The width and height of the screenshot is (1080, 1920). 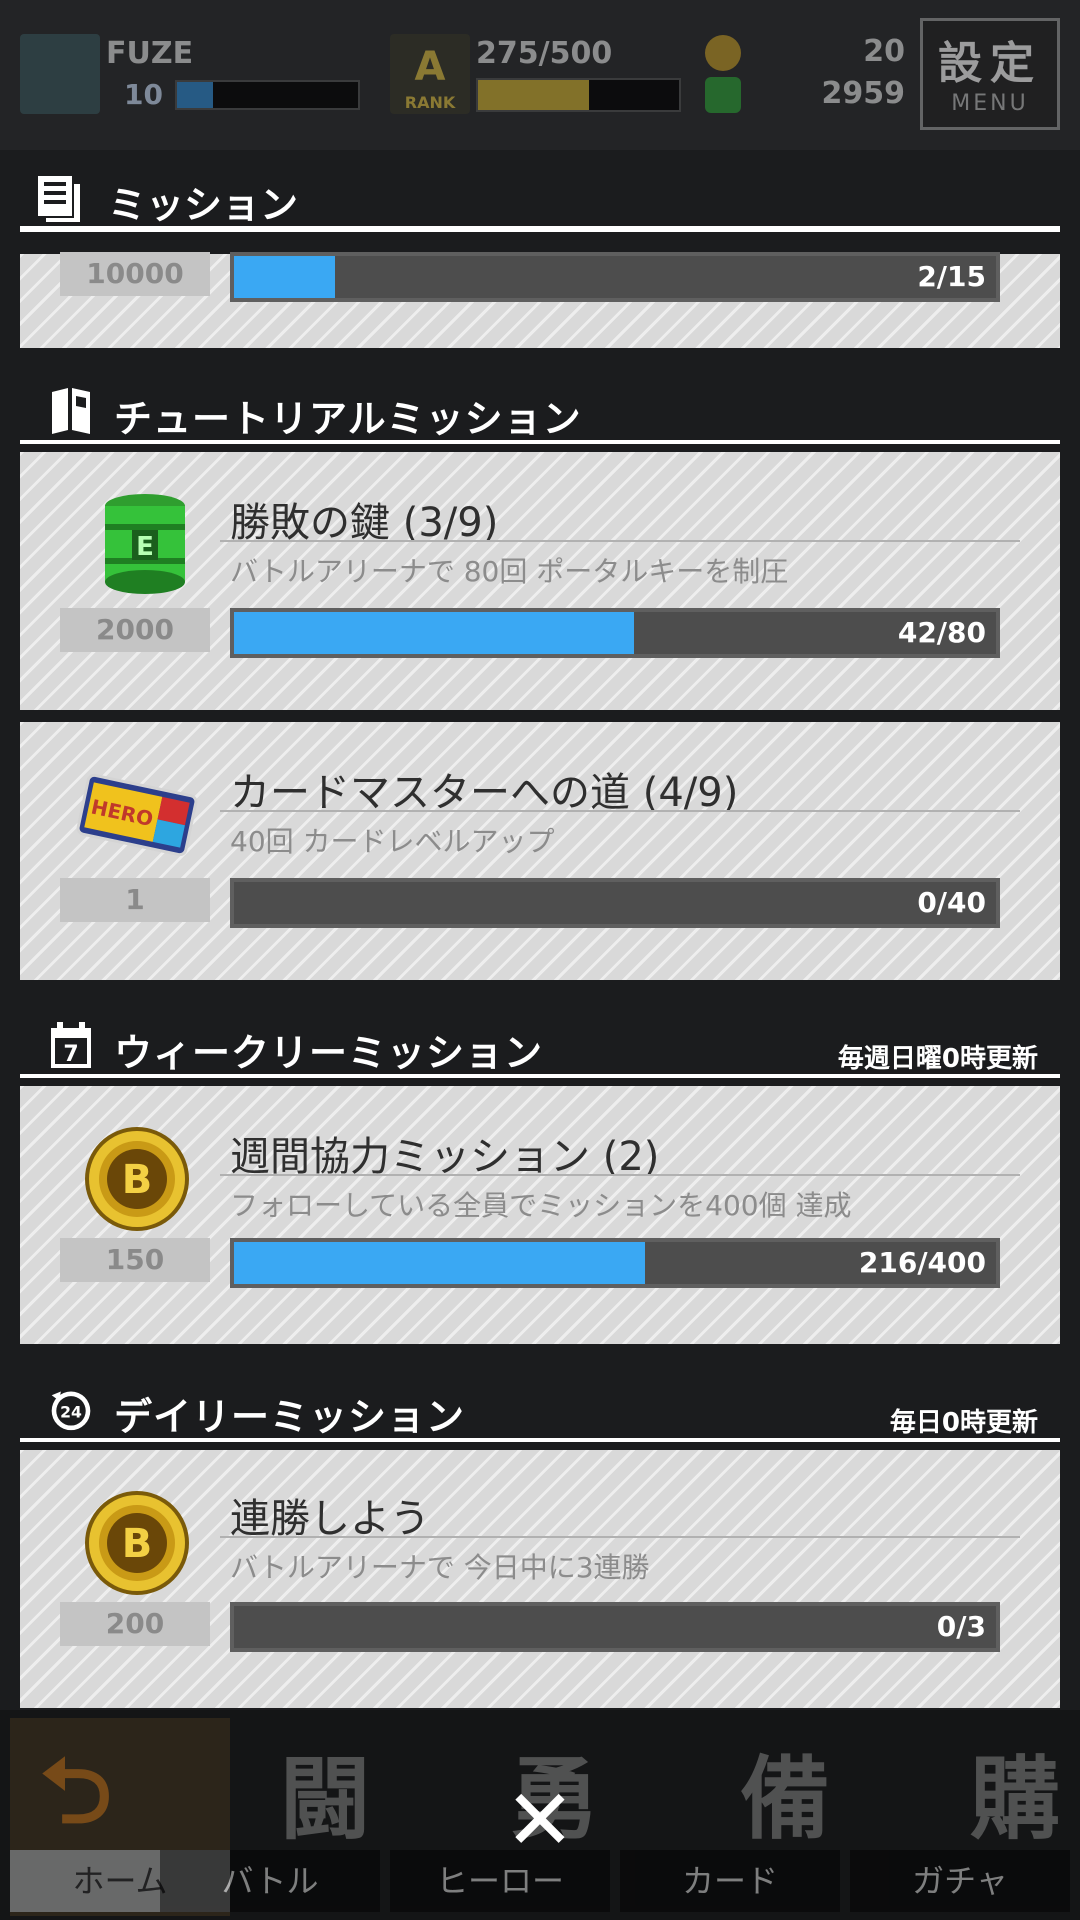 I want to click on key-value: 2959, so click(x=863, y=93).